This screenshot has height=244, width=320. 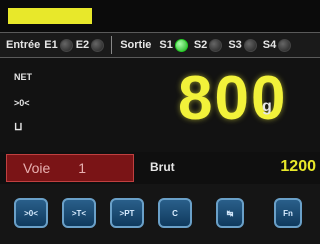 What do you see at coordinates (160, 16) in the screenshot?
I see `top-strip` at bounding box center [160, 16].